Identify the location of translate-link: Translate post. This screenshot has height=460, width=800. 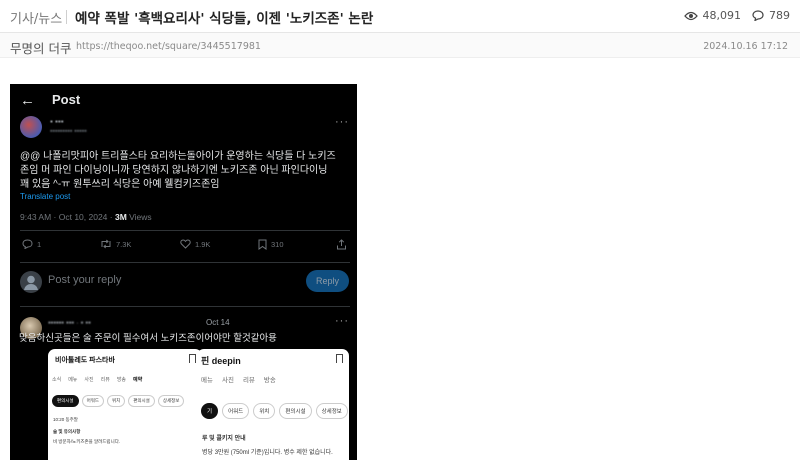
(45, 196).